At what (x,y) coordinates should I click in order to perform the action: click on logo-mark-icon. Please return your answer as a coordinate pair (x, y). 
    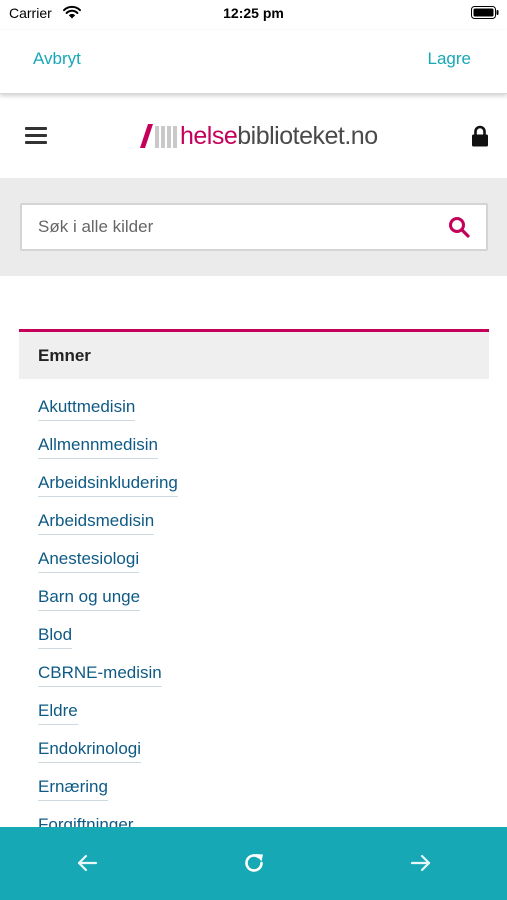
    Looking at the image, I should click on (158, 136).